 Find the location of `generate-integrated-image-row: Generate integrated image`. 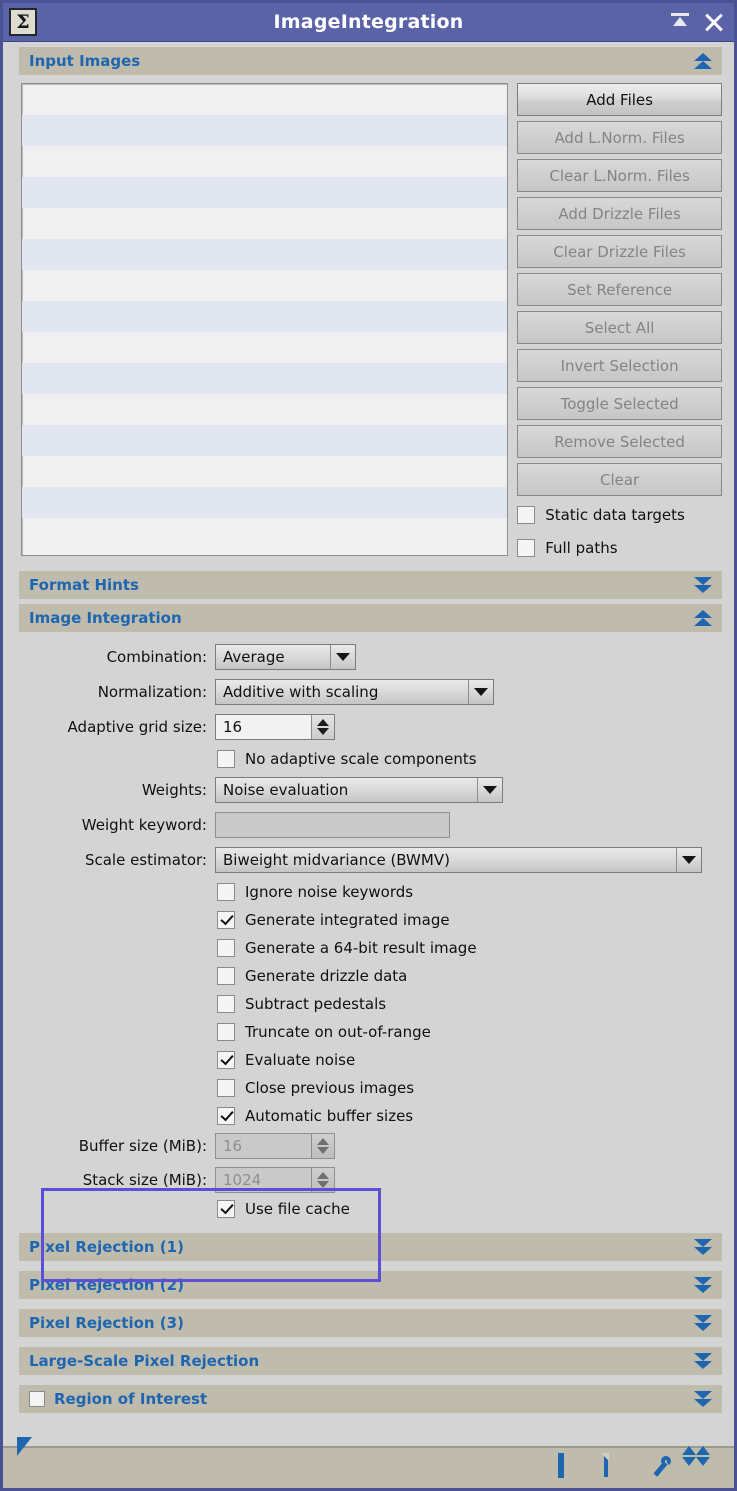

generate-integrated-image-row: Generate integrated image is located at coordinates (469, 920).